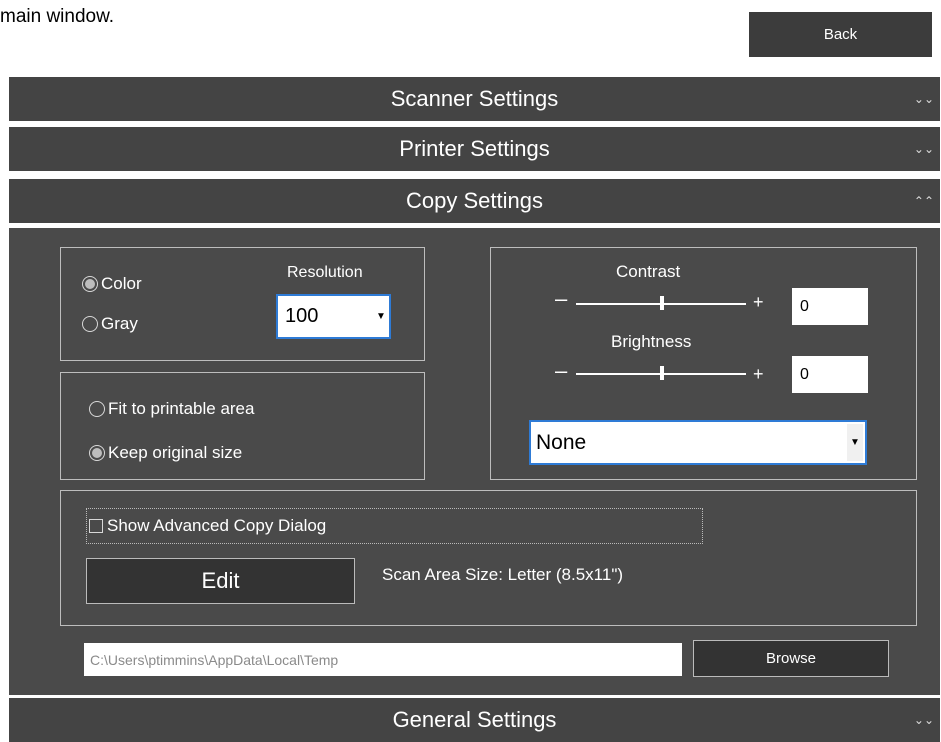  Describe the element at coordinates (830, 306) in the screenshot. I see `contrast-value-input: 0` at that location.